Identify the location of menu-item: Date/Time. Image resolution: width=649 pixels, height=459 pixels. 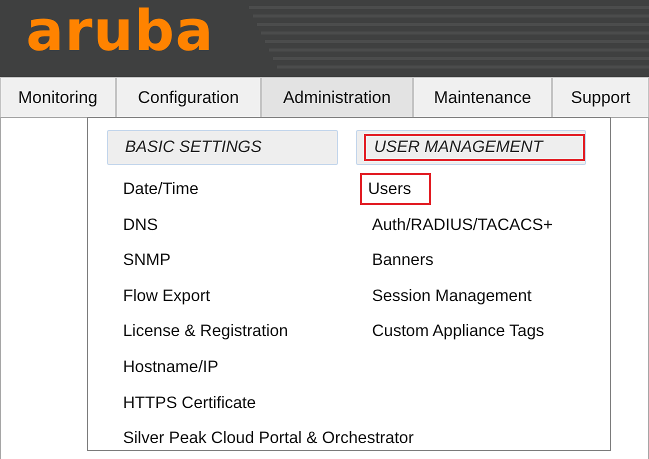
(160, 189).